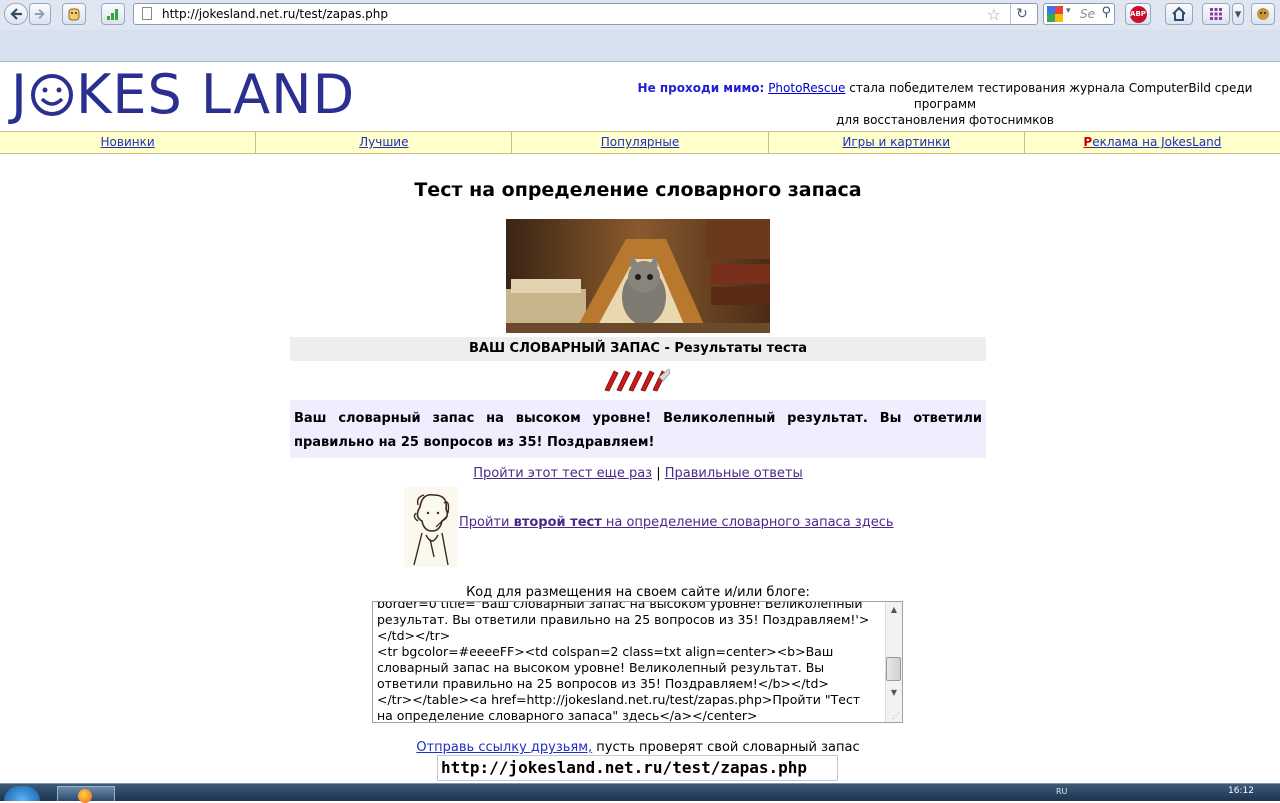 The image size is (1280, 803). What do you see at coordinates (51, 95) in the screenshot?
I see `smiley-icon` at bounding box center [51, 95].